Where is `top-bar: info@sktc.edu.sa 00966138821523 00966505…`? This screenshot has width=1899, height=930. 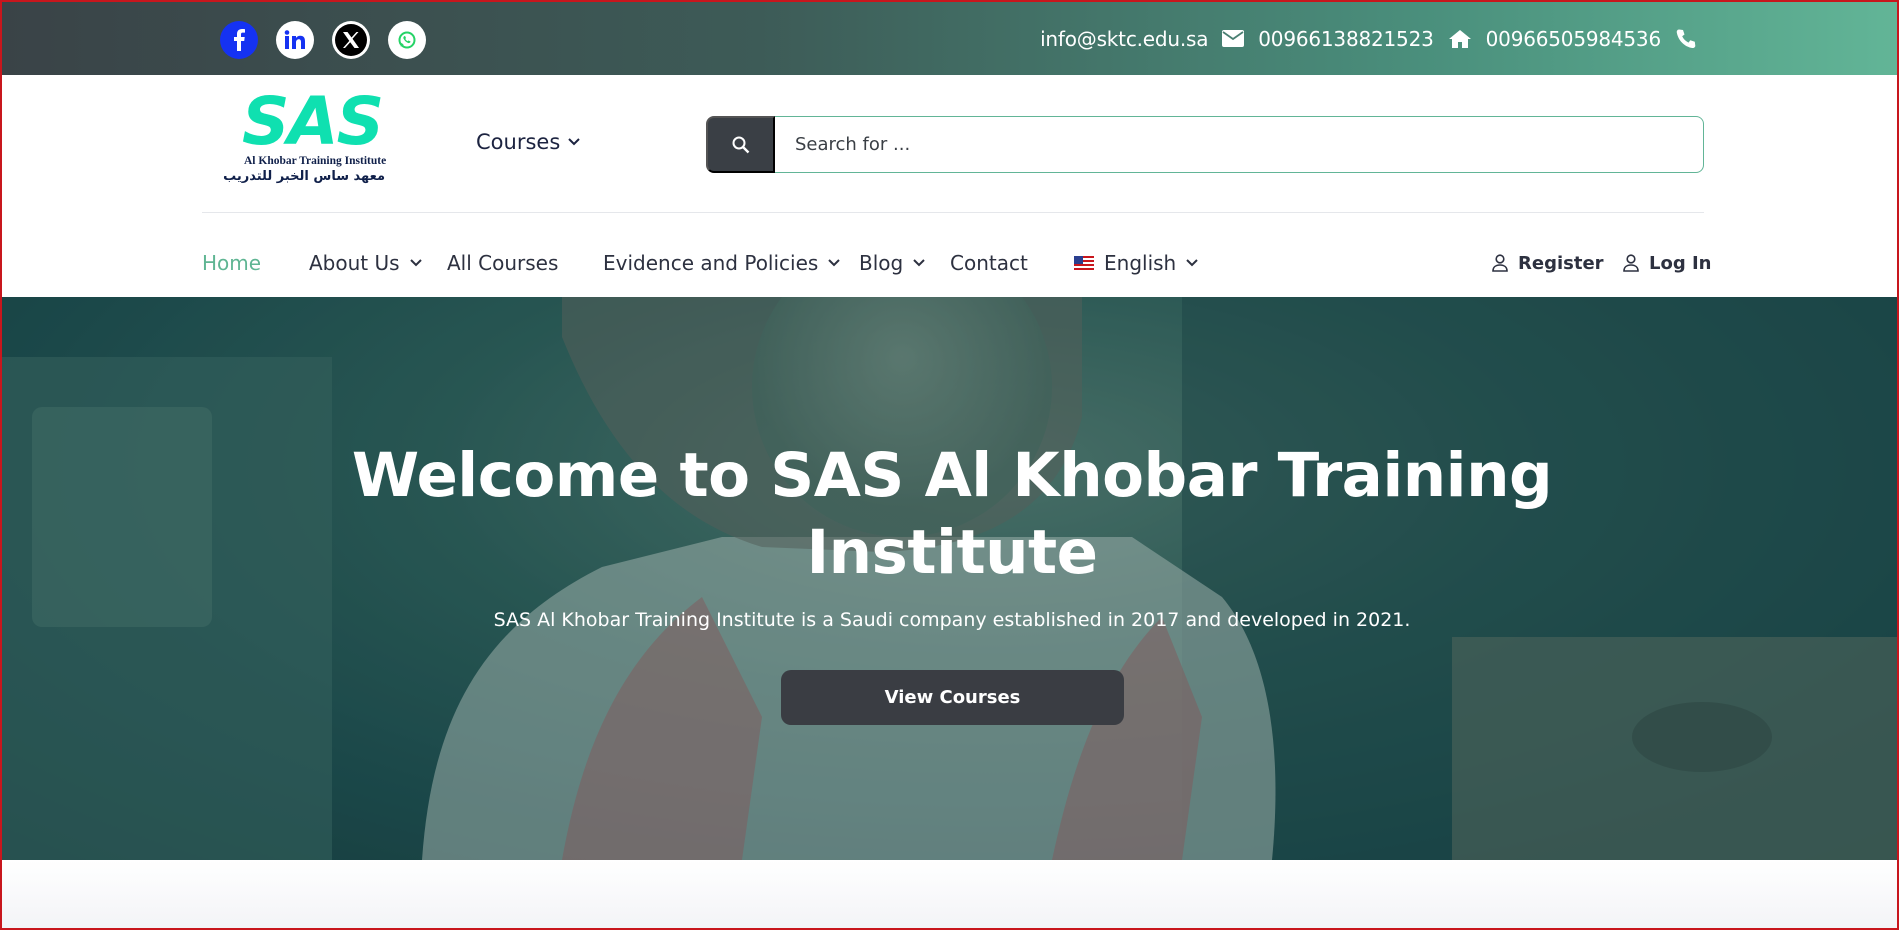 top-bar: info@sktc.edu.sa 00966138821523 00966505… is located at coordinates (949, 38).